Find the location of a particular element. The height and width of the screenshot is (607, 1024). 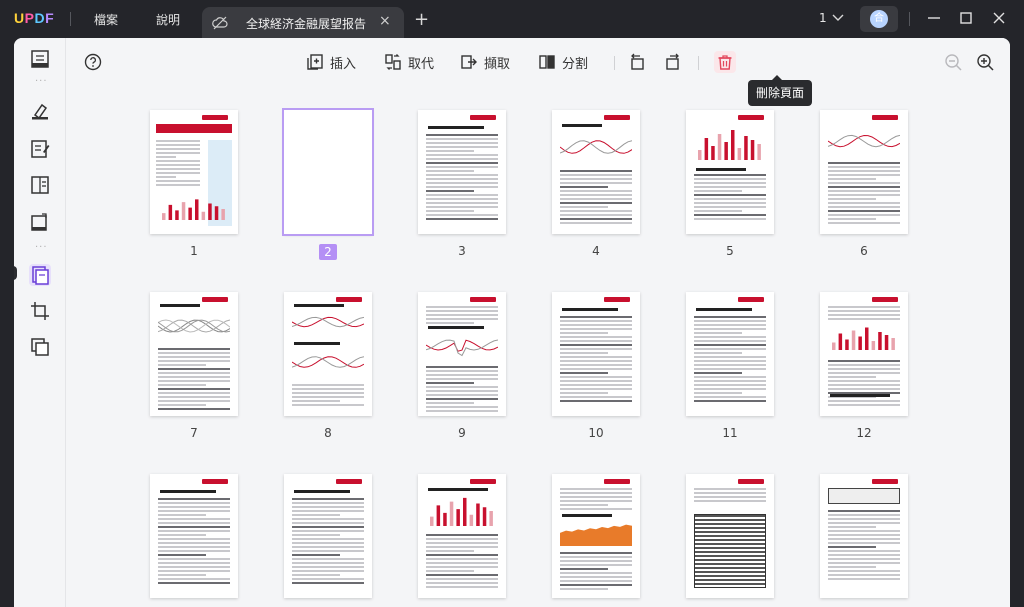

menu-help: 說明 is located at coordinates (168, 19).